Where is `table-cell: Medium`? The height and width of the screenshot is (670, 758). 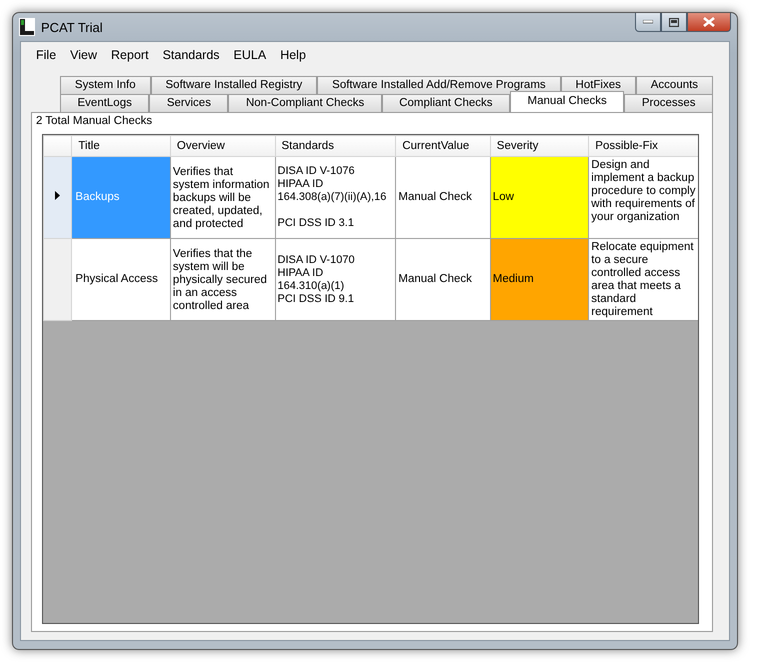 table-cell: Medium is located at coordinates (539, 279).